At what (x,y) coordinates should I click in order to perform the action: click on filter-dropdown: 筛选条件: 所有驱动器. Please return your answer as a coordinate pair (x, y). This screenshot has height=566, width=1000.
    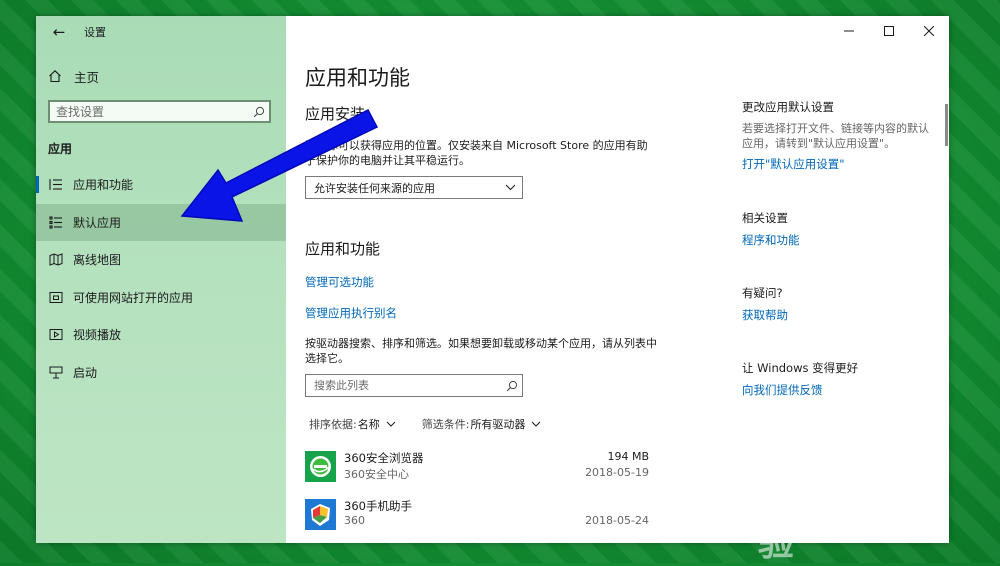
    Looking at the image, I should click on (482, 424).